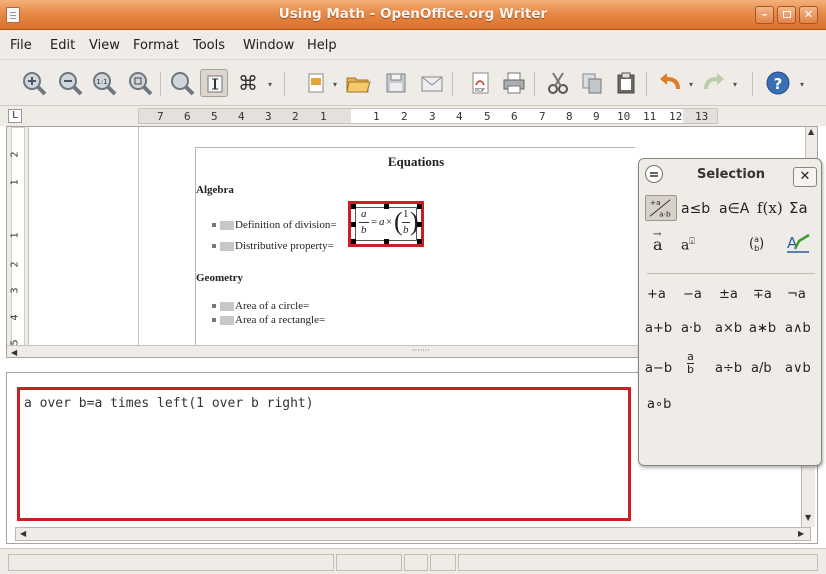 The image size is (826, 574). I want to click on operator-asterisk: a∗b, so click(762, 328).